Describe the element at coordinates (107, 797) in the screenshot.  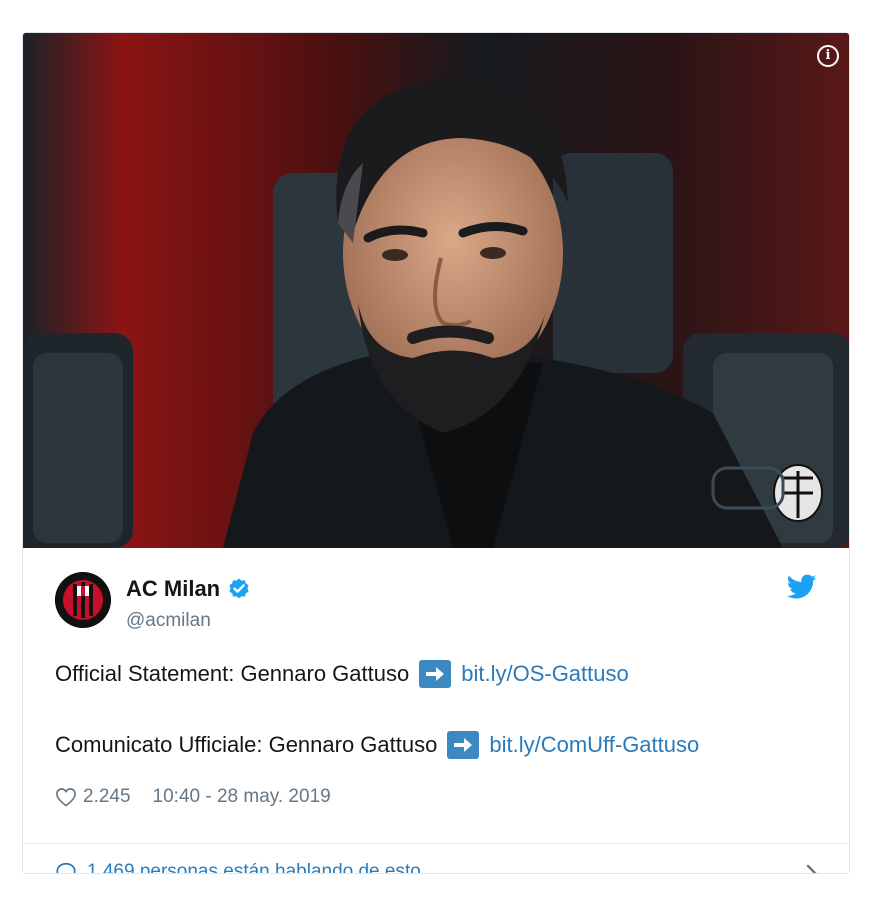
I see `like-count: 2.245` at that location.